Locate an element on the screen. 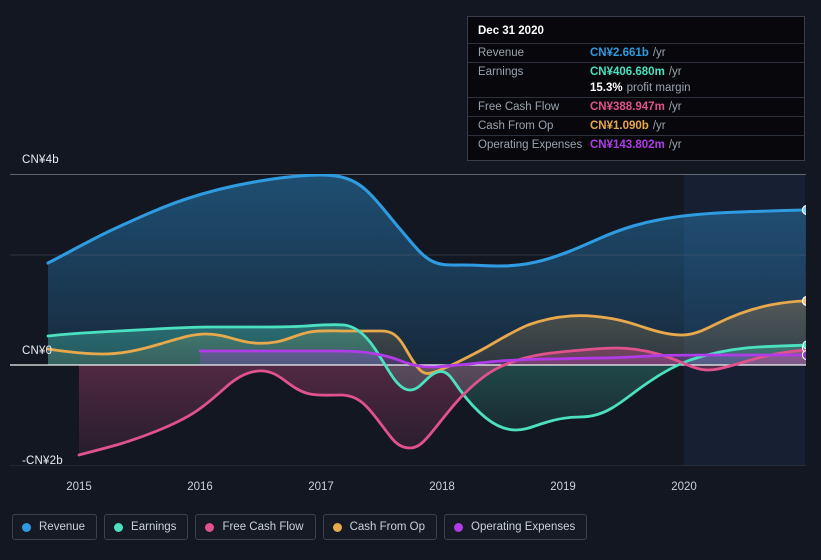 Image resolution: width=821 pixels, height=560 pixels. legend-label-free-cash-flow: Free Cash Flow is located at coordinates (263, 527).